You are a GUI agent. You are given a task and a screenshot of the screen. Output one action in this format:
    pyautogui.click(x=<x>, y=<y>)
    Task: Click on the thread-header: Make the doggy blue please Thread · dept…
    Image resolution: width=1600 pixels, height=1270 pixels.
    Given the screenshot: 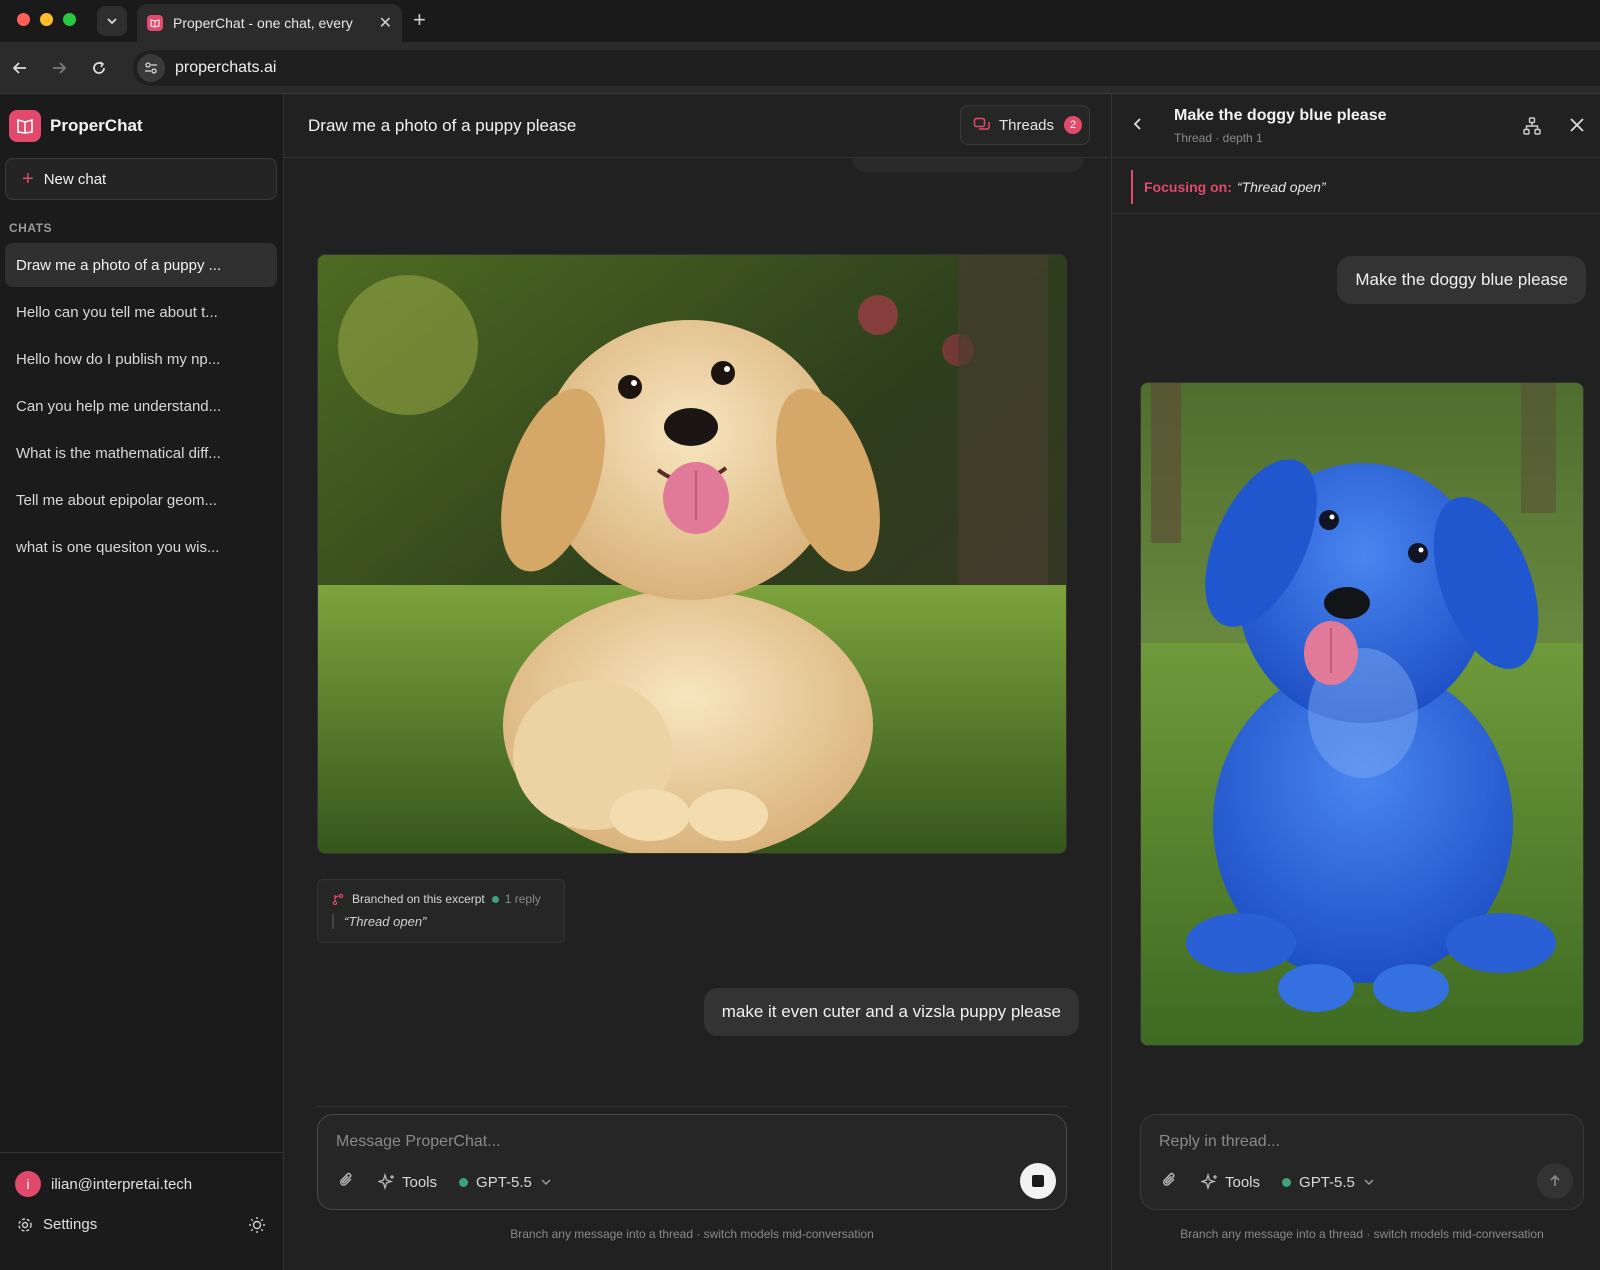 What is the action you would take?
    pyautogui.click(x=1356, y=126)
    